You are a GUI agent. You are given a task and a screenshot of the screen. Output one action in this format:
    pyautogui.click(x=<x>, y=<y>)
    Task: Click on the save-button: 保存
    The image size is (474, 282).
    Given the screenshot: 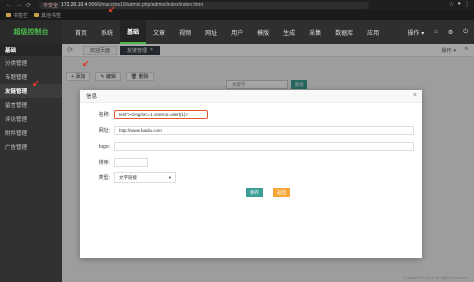 What is the action you would take?
    pyautogui.click(x=254, y=192)
    